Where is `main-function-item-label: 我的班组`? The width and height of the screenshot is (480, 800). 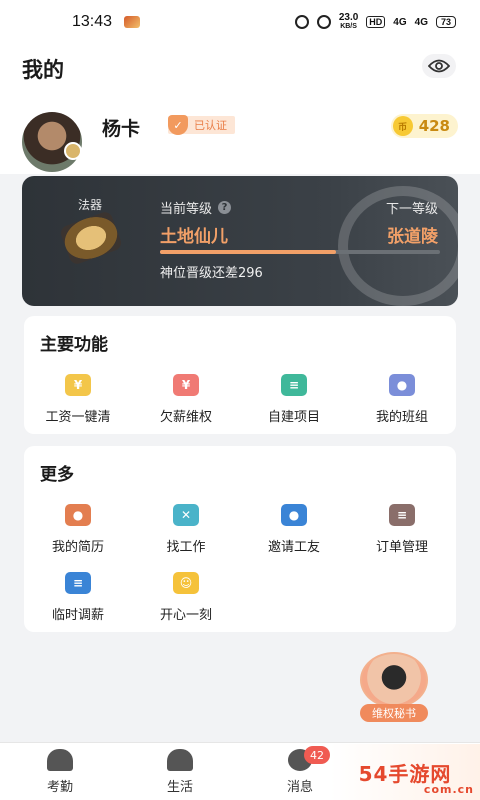
main-function-item-label: 我的班组 is located at coordinates (401, 417).